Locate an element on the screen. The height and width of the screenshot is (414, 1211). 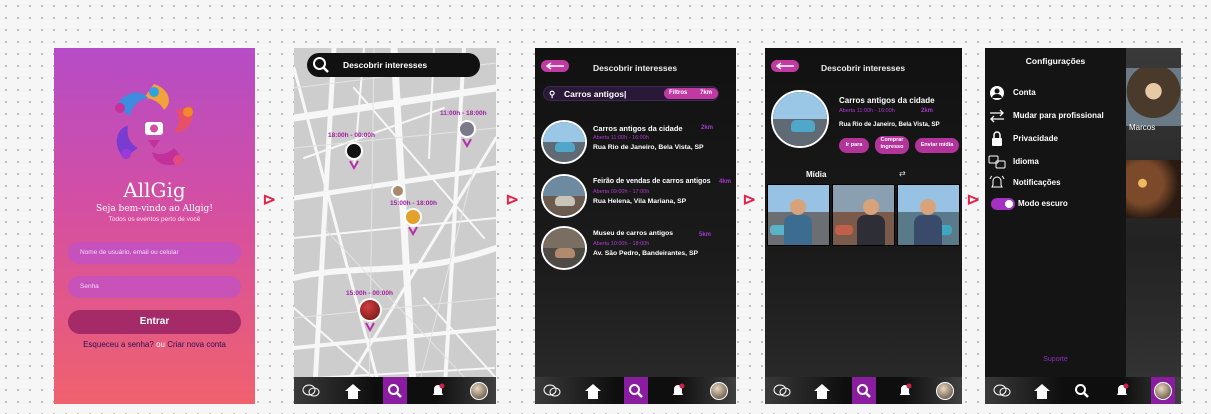
discover-search-bar: Descobrir interesses is located at coordinates (393, 65).